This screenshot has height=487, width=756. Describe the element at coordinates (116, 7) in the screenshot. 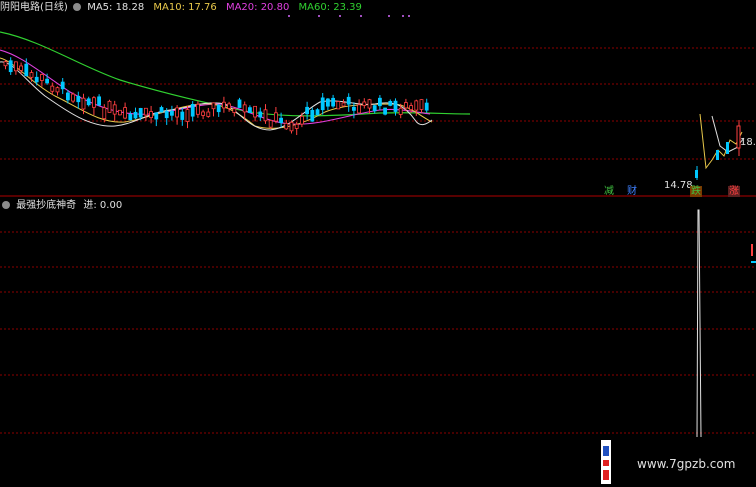

I see `ma5-label: MA5: 18.28` at that location.